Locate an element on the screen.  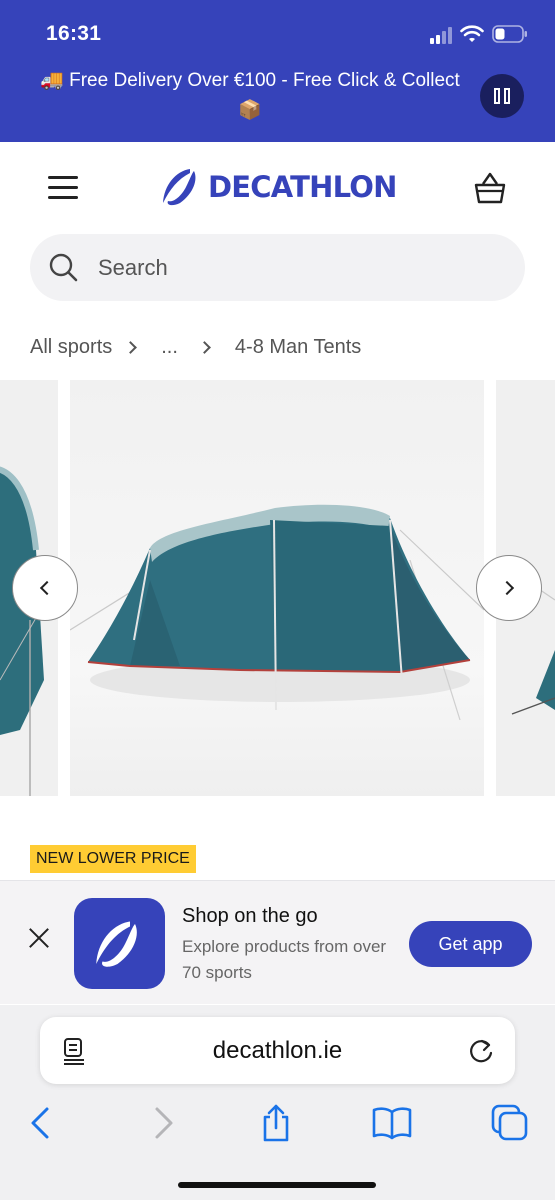
carousel-prev-button is located at coordinates (45, 588).